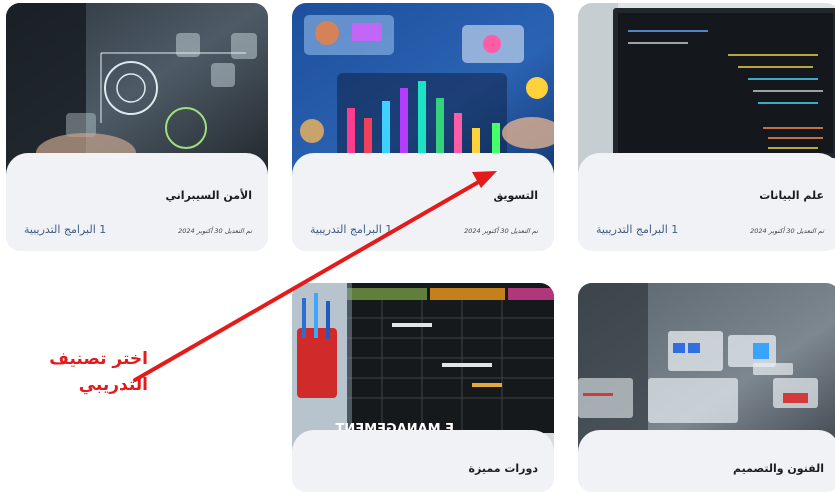  Describe the element at coordinates (113, 385) in the screenshot. I see `callout-line-2: التدريبي` at that location.